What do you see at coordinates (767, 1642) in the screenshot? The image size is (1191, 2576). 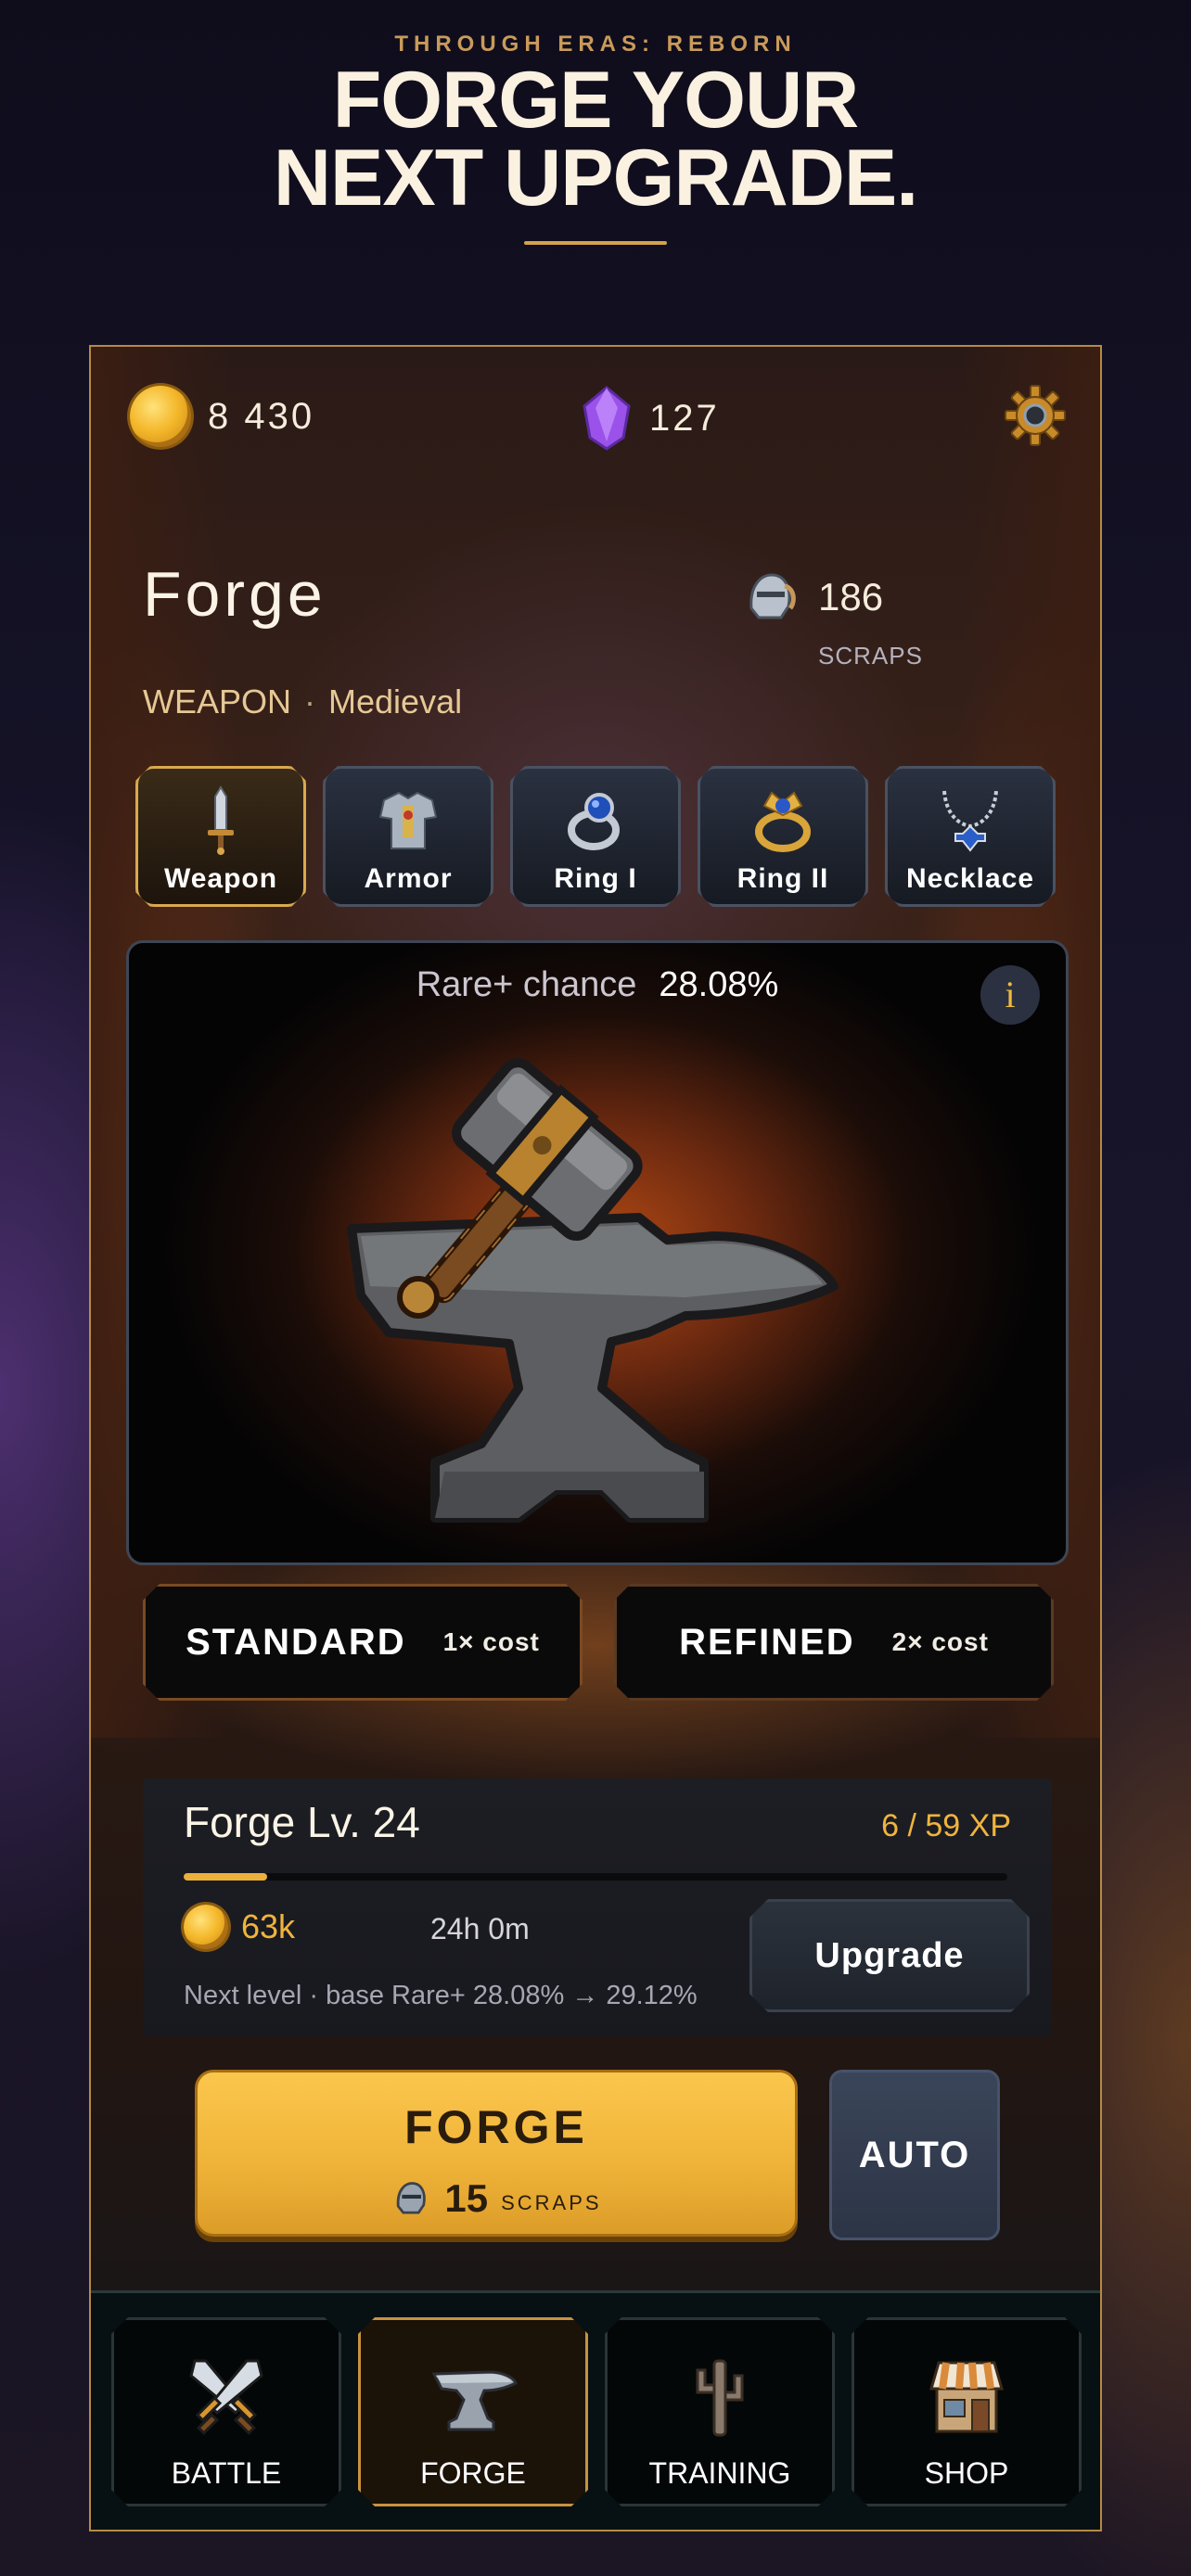 I see `mode-name: REFINED` at bounding box center [767, 1642].